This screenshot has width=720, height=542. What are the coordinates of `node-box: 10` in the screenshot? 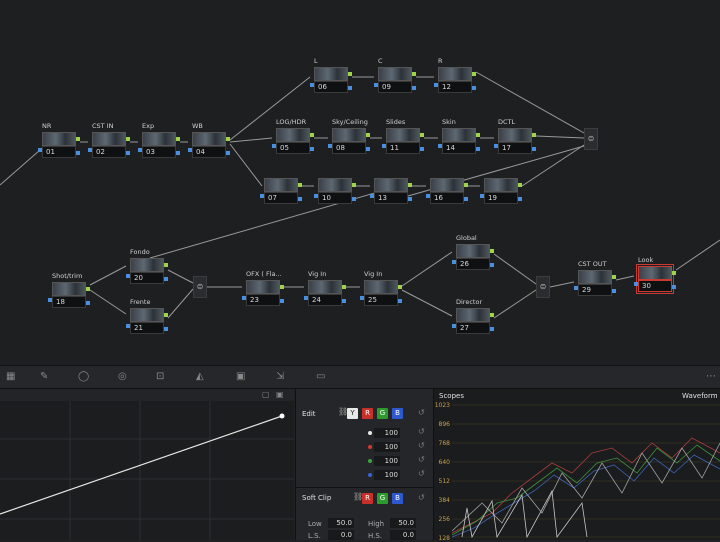 It's located at (335, 191).